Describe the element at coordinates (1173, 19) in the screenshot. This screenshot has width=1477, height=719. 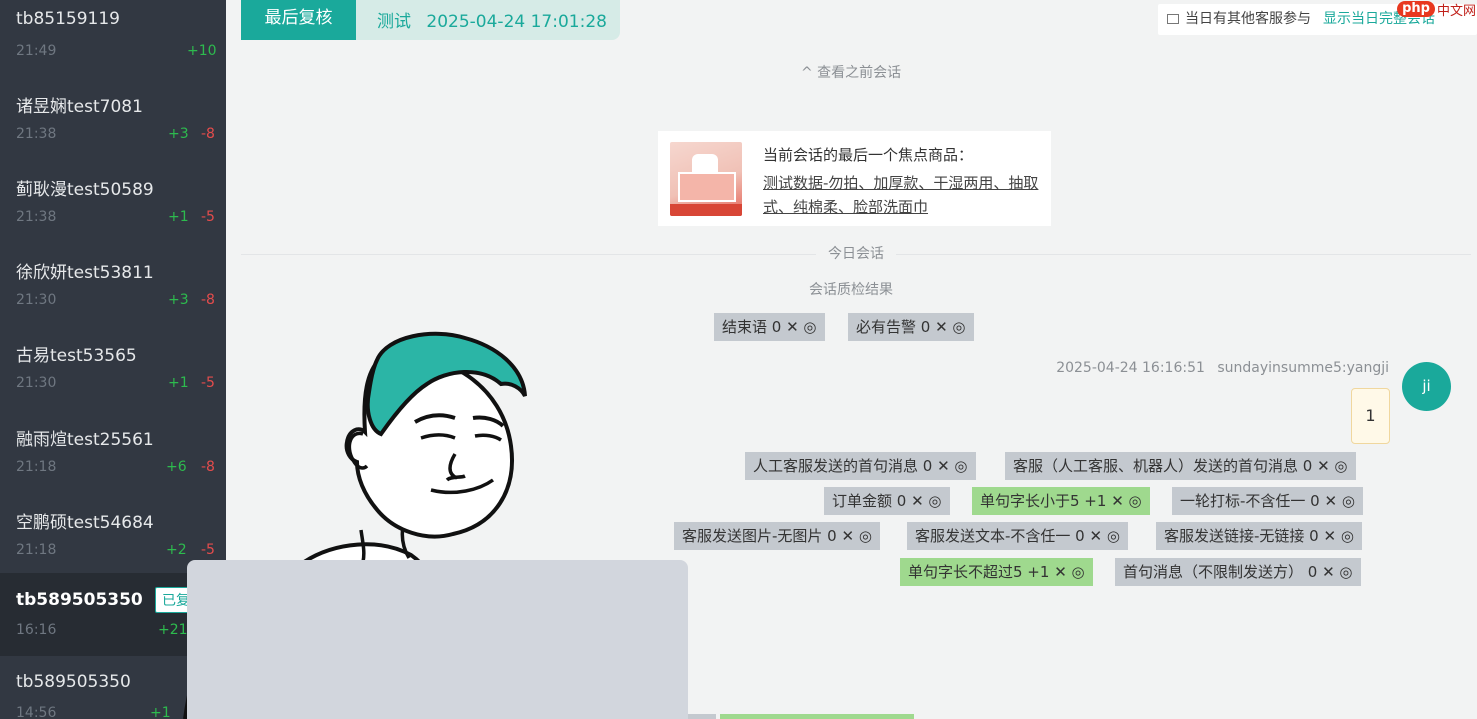
I see `window-icon` at that location.